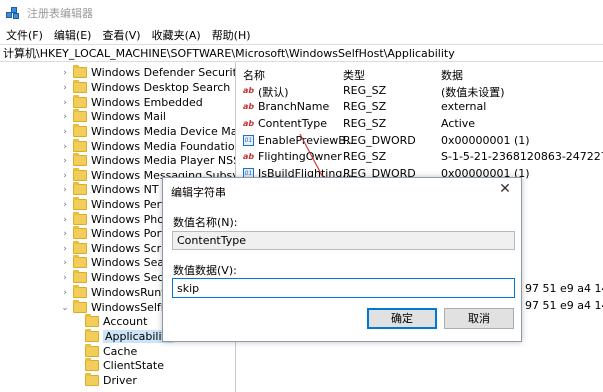 This screenshot has width=603, height=392. Describe the element at coordinates (205, 222) in the screenshot. I see `value-name-label: 数值名称(N):` at that location.